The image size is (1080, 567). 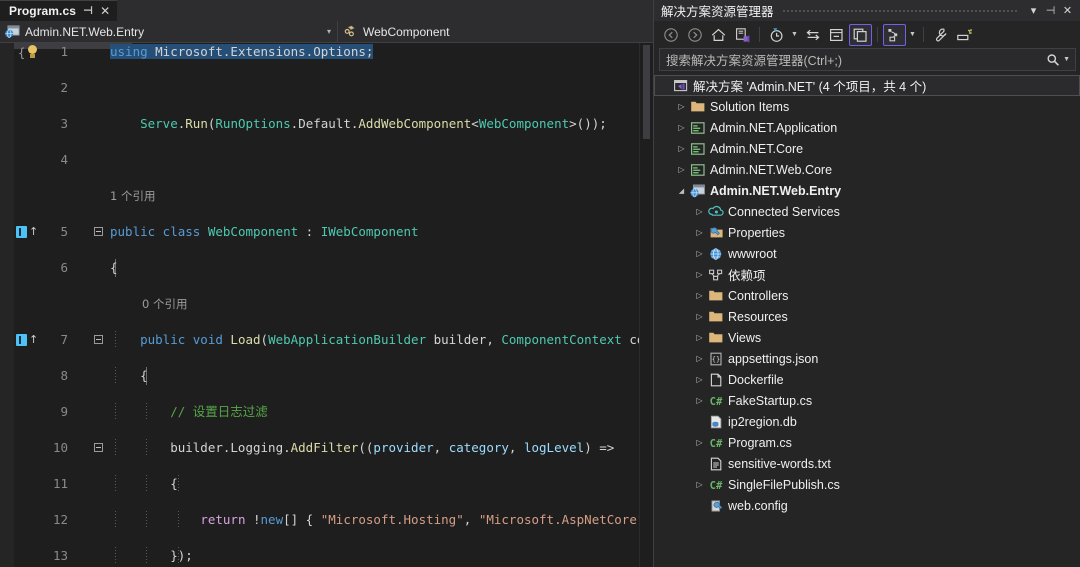 What do you see at coordinates (867, 274) in the screenshot?
I see `tree-item-: ▷ 依赖项` at bounding box center [867, 274].